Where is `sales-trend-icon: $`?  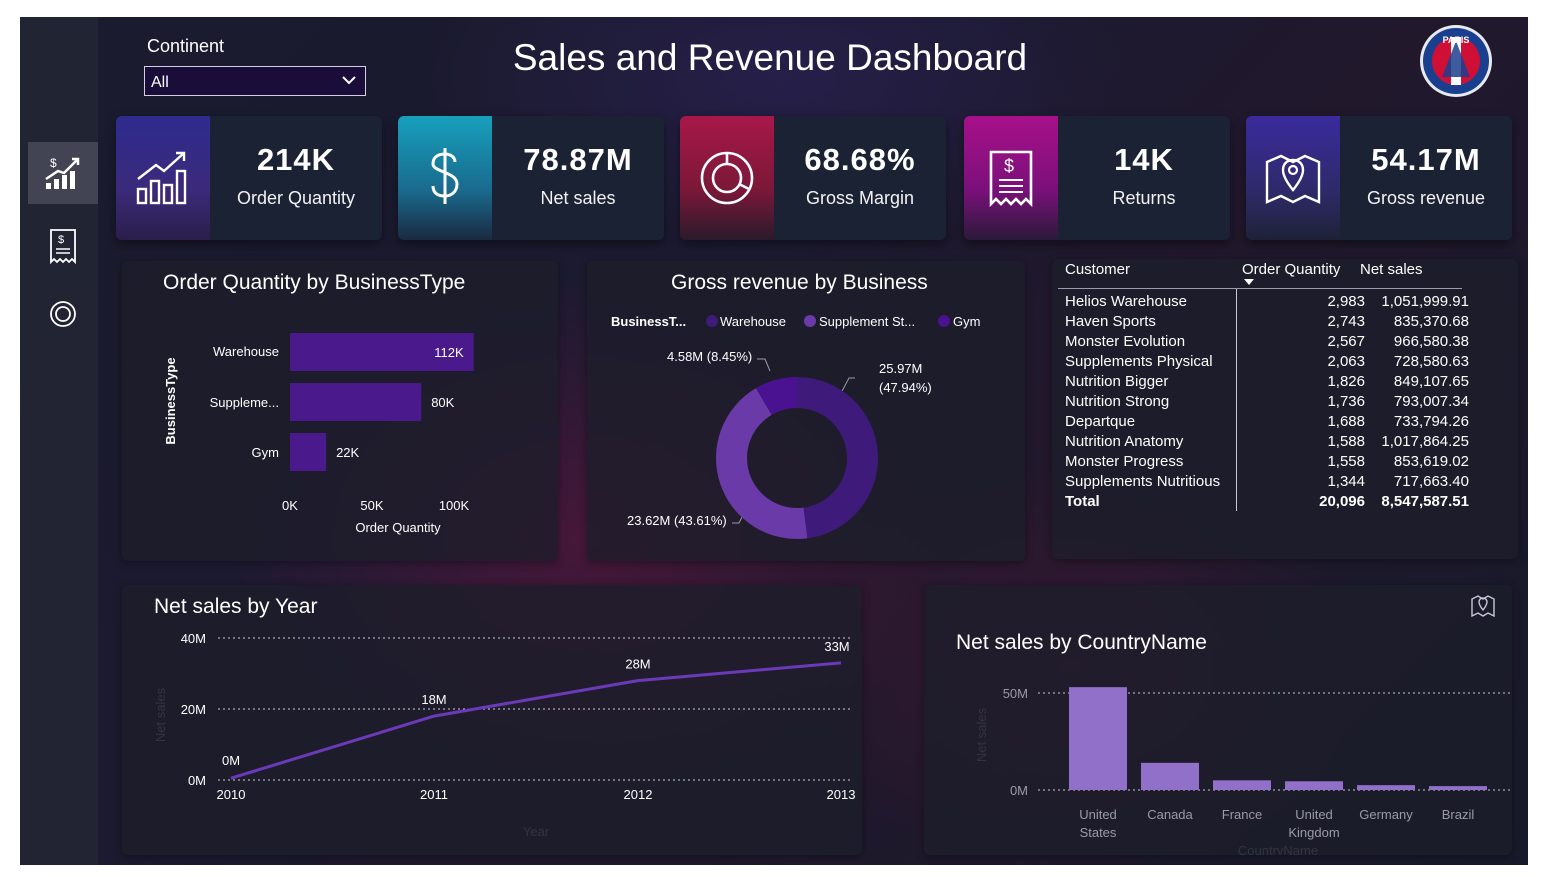
sales-trend-icon: $ is located at coordinates (62, 172).